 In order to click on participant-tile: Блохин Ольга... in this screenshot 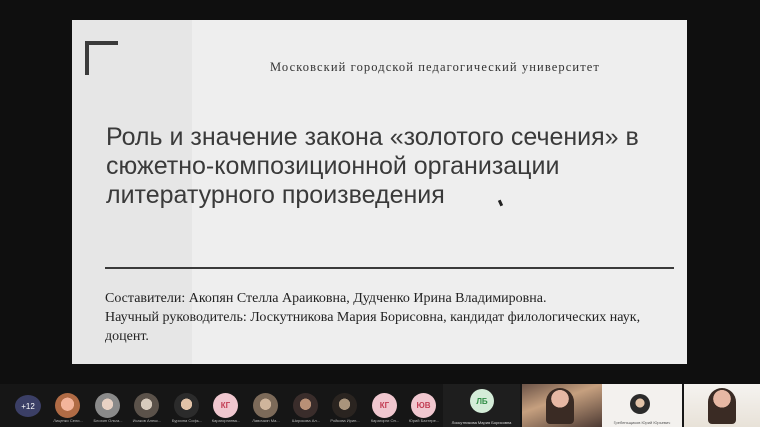, I will do `click(108, 409)`.